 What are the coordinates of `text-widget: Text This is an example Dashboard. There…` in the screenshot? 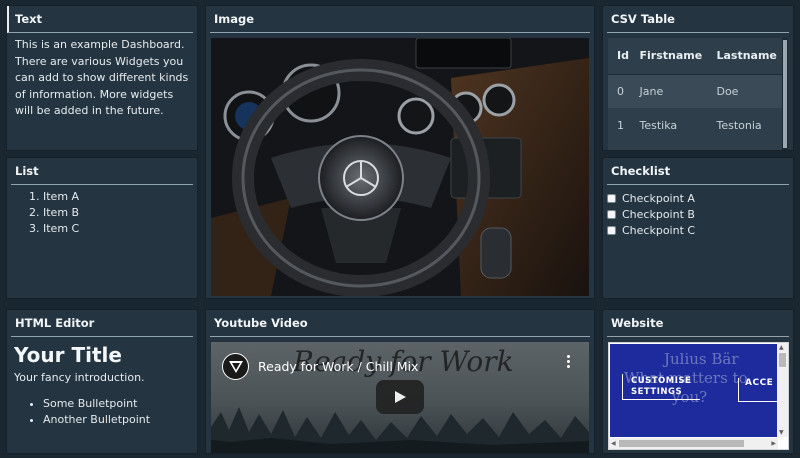 It's located at (102, 78).